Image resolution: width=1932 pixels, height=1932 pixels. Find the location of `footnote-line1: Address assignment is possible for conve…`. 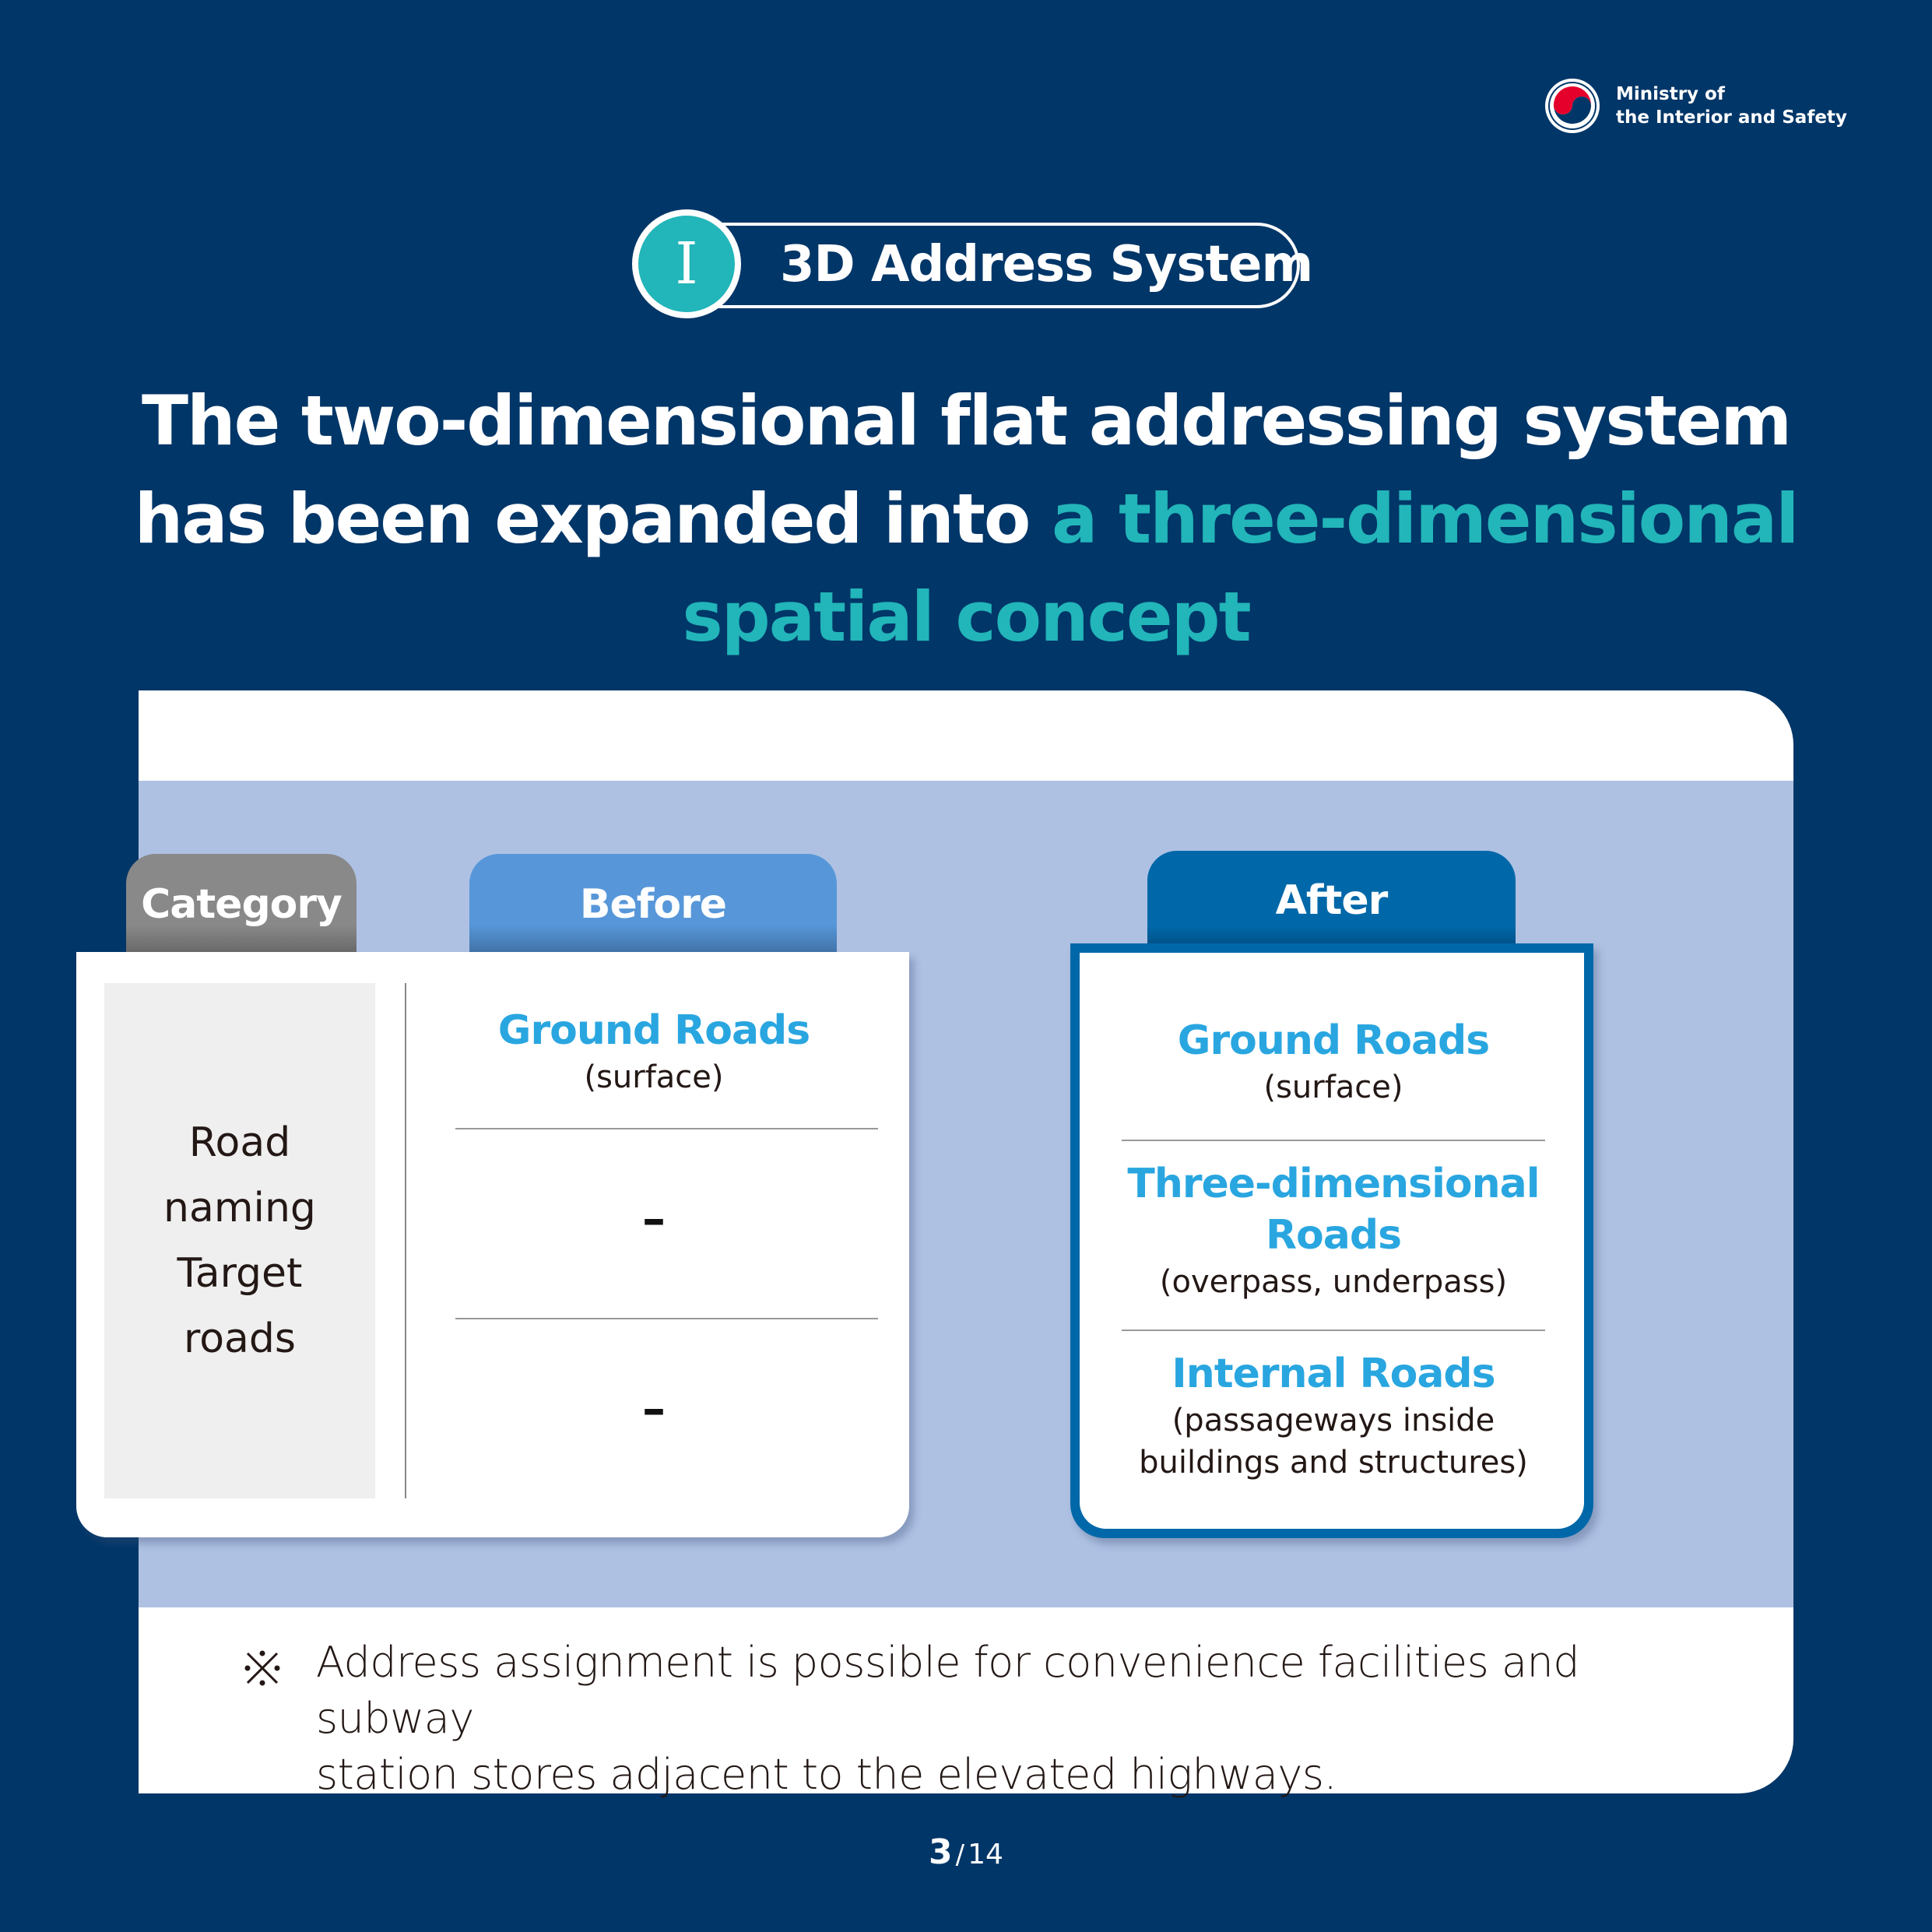

footnote-line1: Address assignment is possible for conve… is located at coordinates (948, 1690).